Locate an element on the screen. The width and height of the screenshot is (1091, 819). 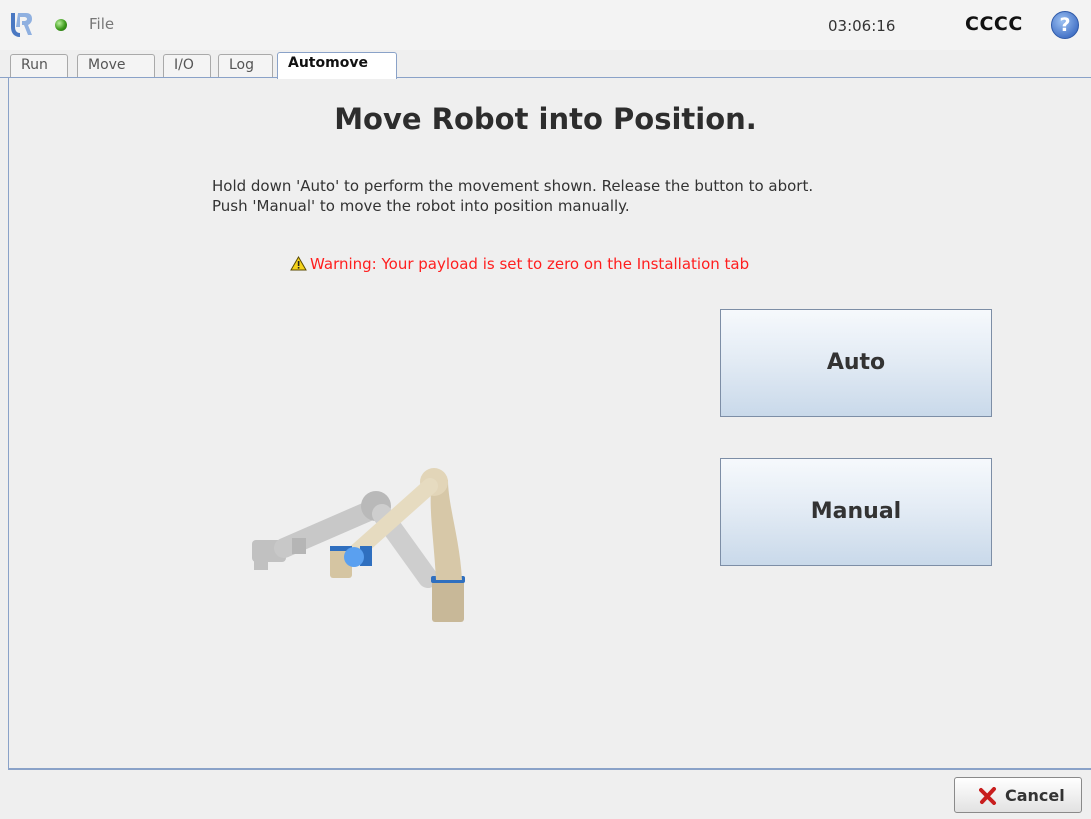
status-led-icon is located at coordinates (61, 25).